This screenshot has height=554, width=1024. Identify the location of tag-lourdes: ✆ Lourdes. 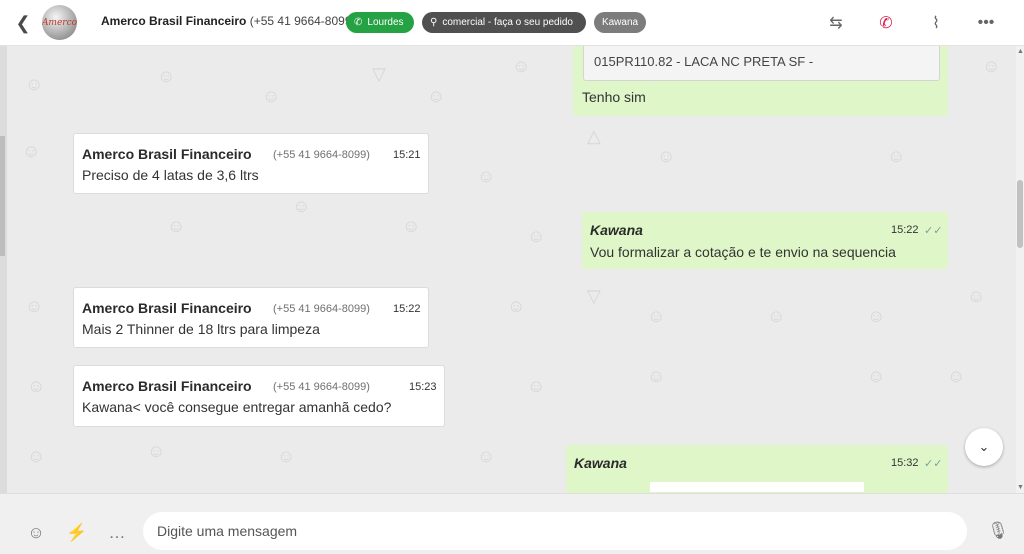
(380, 22).